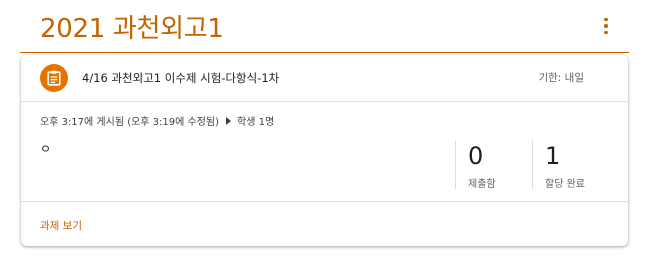 This screenshot has height=279, width=656. What do you see at coordinates (324, 52) in the screenshot?
I see `title-divider` at bounding box center [324, 52].